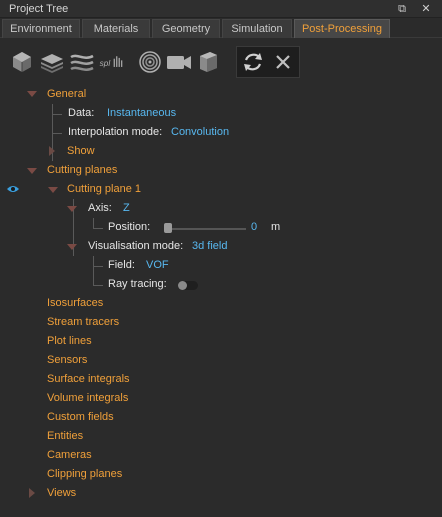 This screenshot has height=517, width=442. Describe the element at coordinates (87, 398) in the screenshot. I see `tree-item-volume-integrals: Volume integrals` at that location.